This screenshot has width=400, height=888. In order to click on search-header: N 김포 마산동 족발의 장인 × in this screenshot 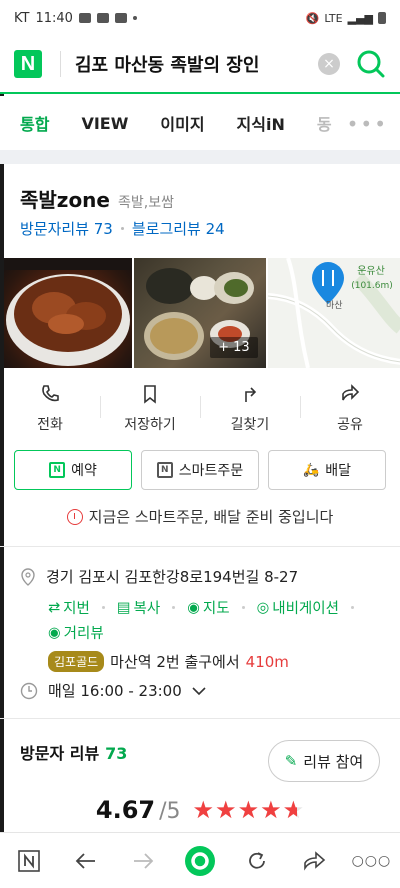, I will do `click(200, 65)`.